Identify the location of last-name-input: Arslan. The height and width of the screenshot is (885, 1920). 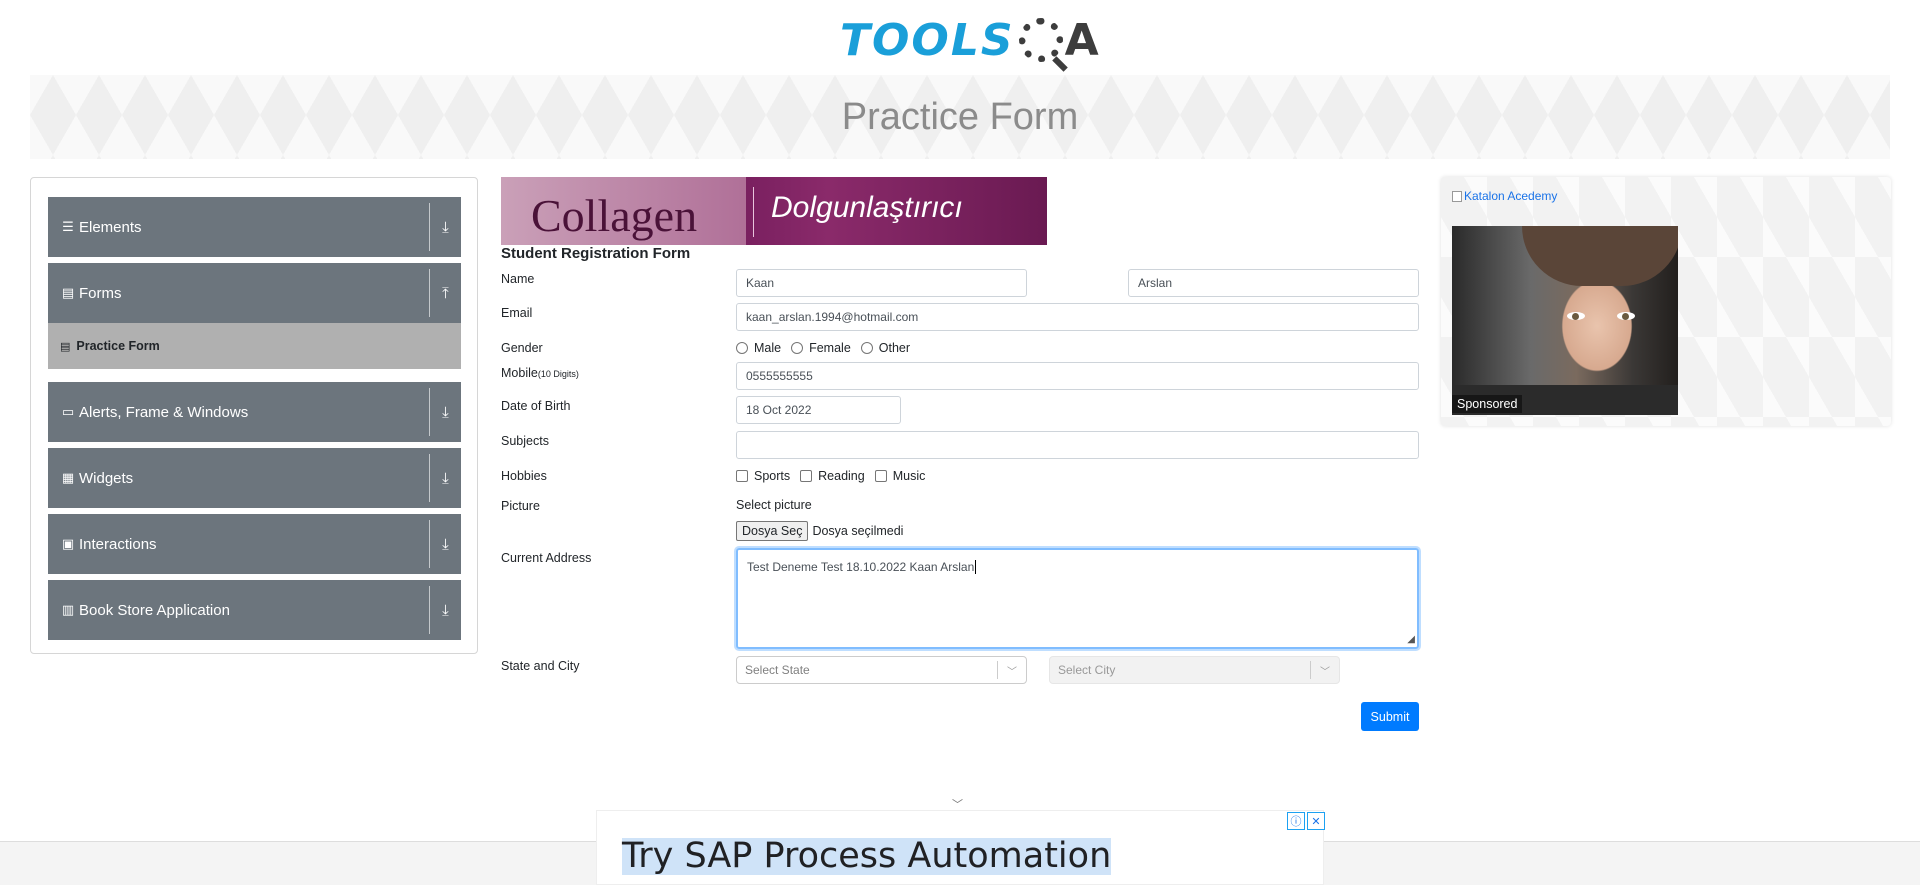
(1273, 283).